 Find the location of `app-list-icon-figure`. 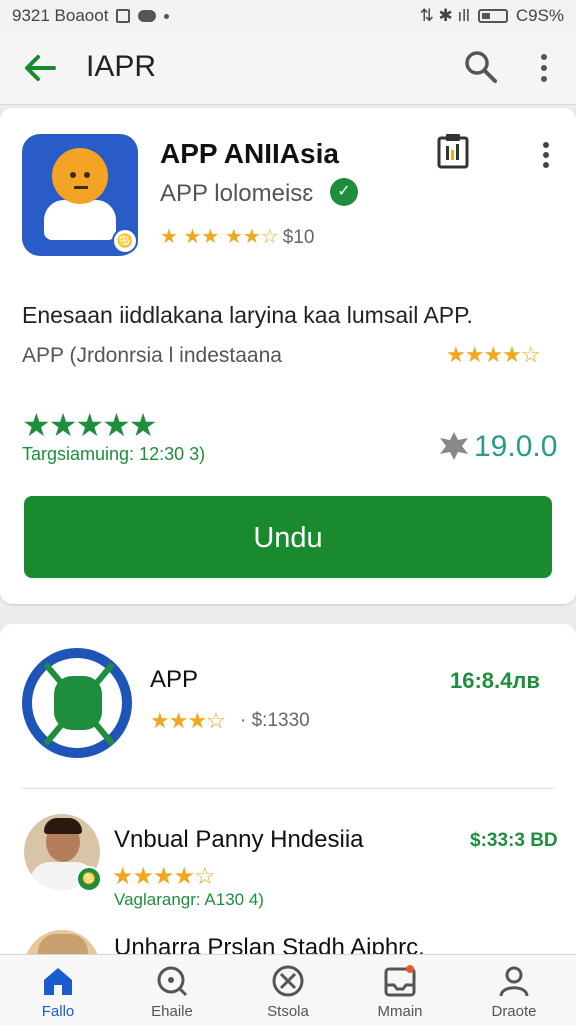

app-list-icon-figure is located at coordinates (78, 703).